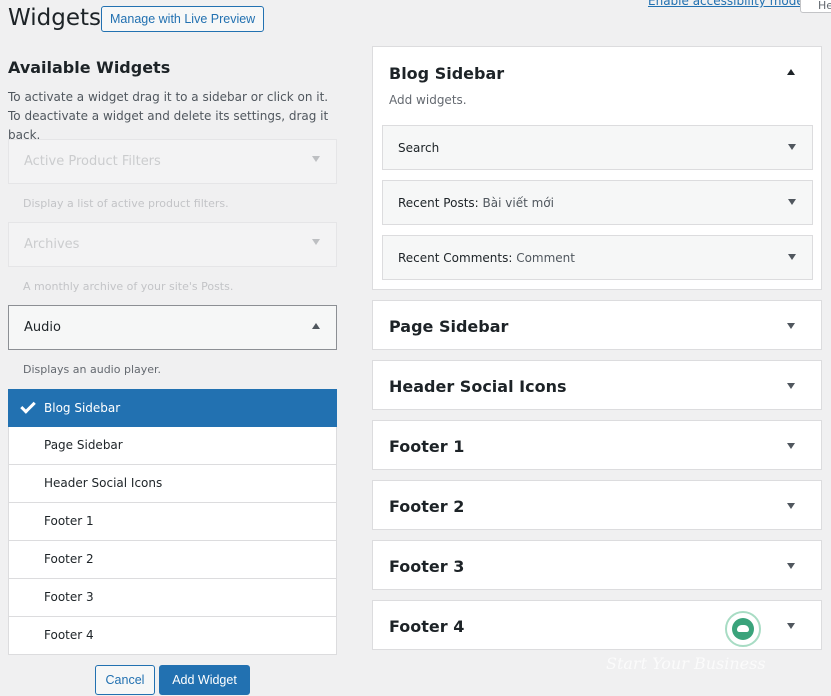 The image size is (831, 696). I want to click on live-preview-button: Manage with Live Preview, so click(183, 19).